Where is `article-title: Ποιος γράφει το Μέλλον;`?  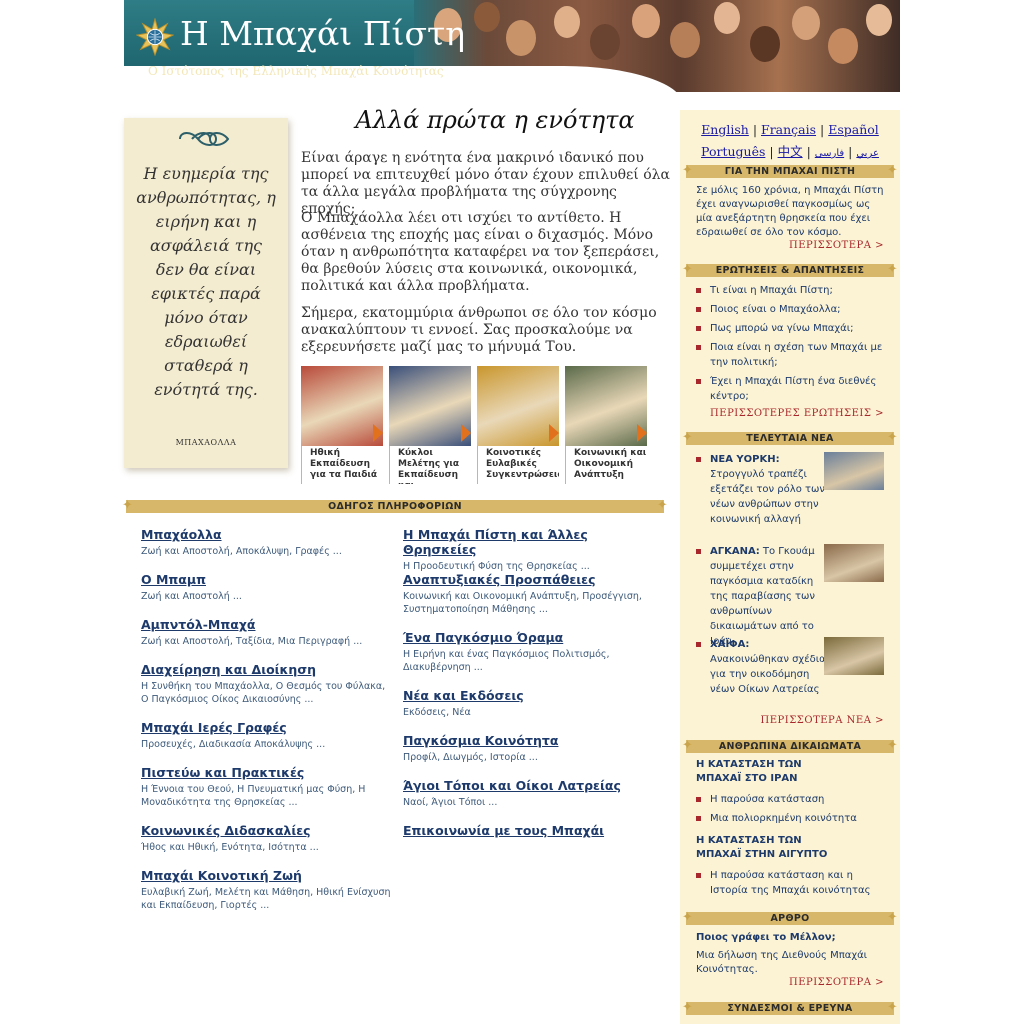
article-title: Ποιος γράφει το Μέλλον; is located at coordinates (791, 938).